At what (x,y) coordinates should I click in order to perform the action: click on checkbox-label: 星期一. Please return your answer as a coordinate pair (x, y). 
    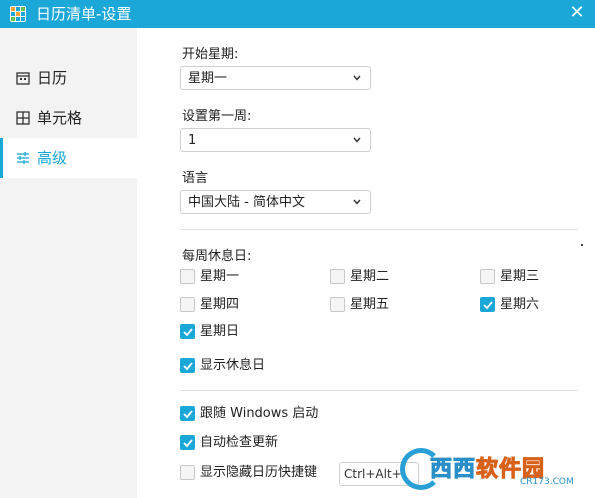
    Looking at the image, I should click on (220, 276).